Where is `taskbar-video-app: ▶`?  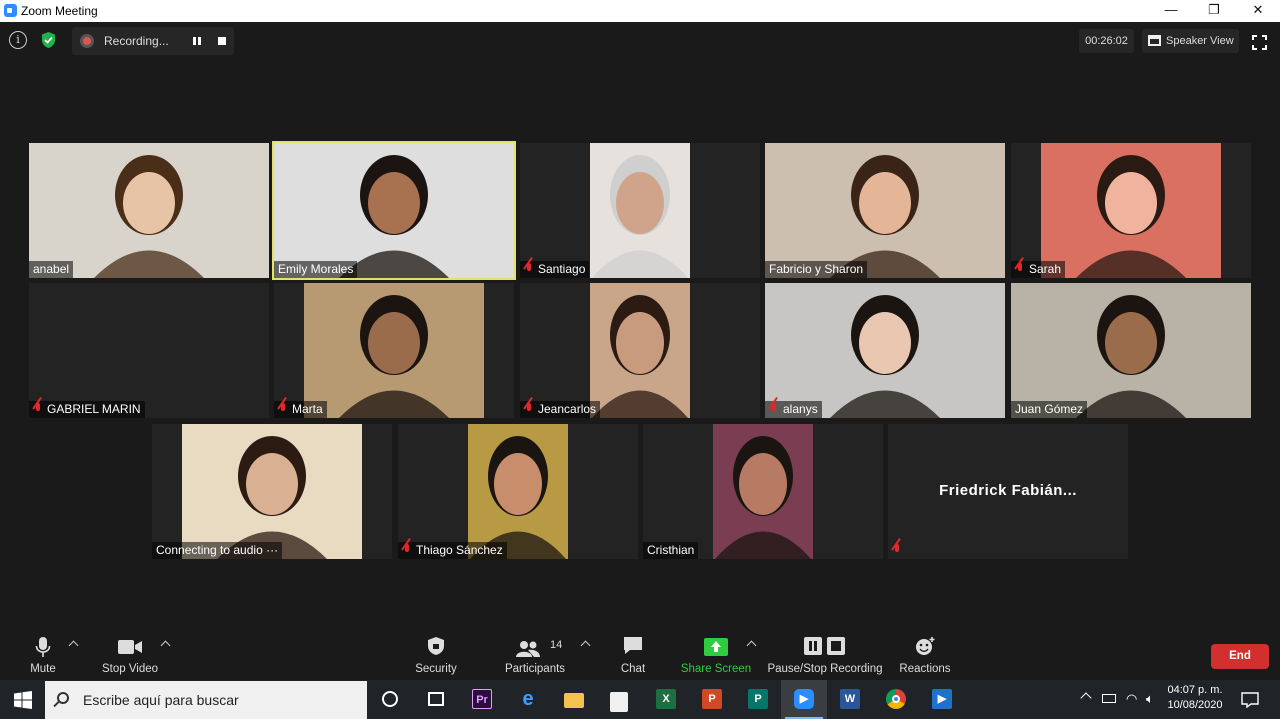 taskbar-video-app: ▶ is located at coordinates (942, 699).